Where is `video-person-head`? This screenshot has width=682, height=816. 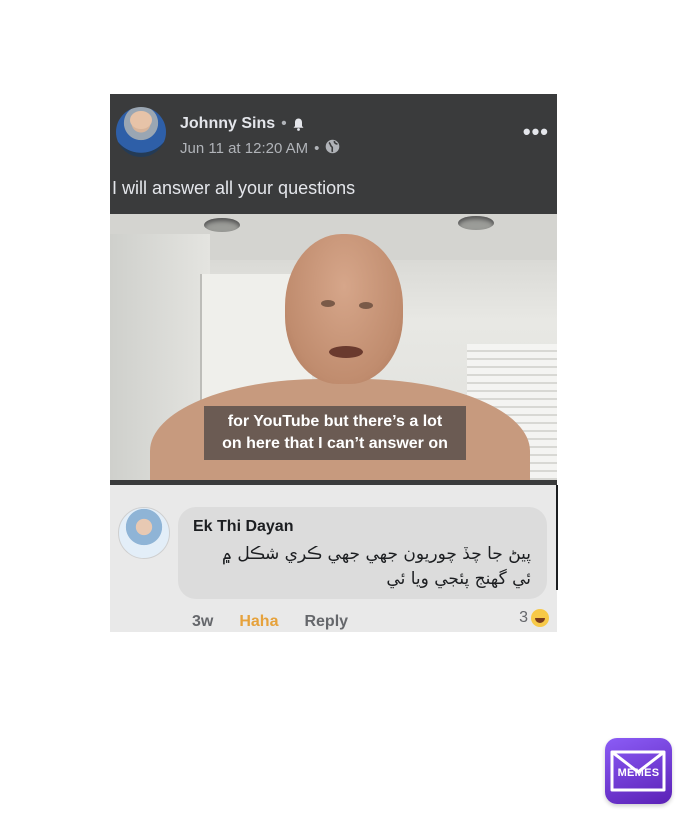 video-person-head is located at coordinates (344, 309).